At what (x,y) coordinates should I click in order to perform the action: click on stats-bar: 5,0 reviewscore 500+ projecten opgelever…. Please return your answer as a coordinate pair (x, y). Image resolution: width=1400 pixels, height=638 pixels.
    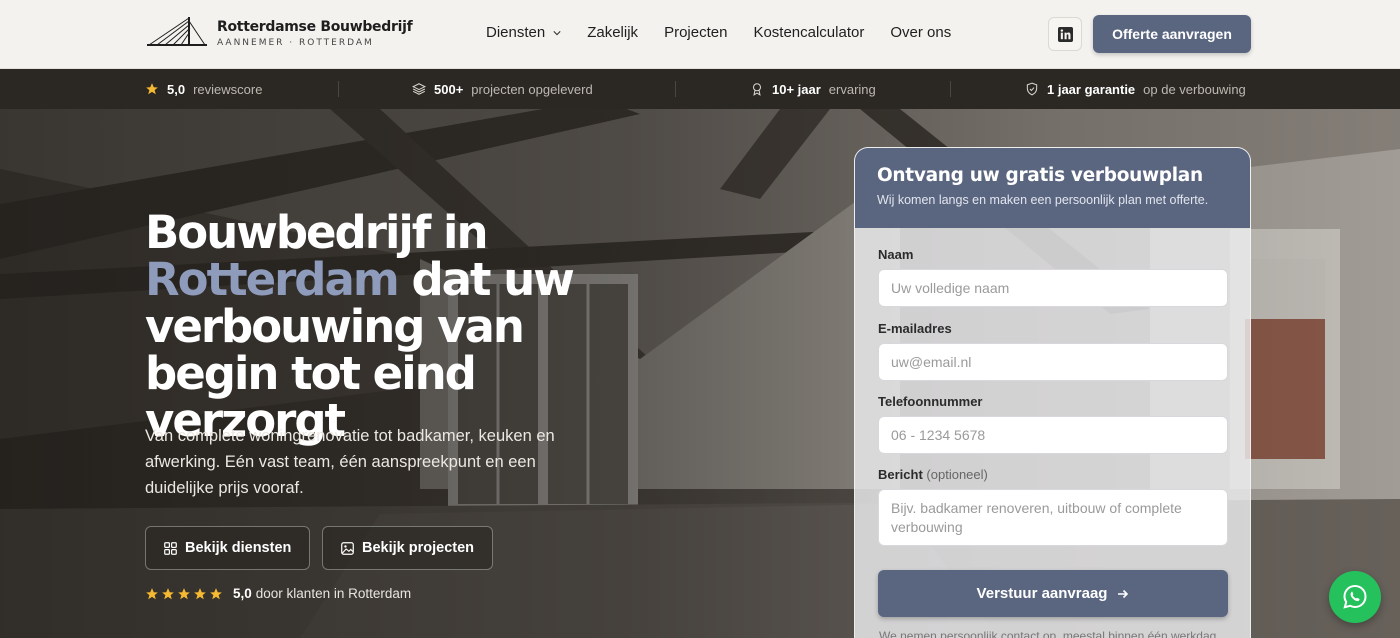
    Looking at the image, I should click on (700, 89).